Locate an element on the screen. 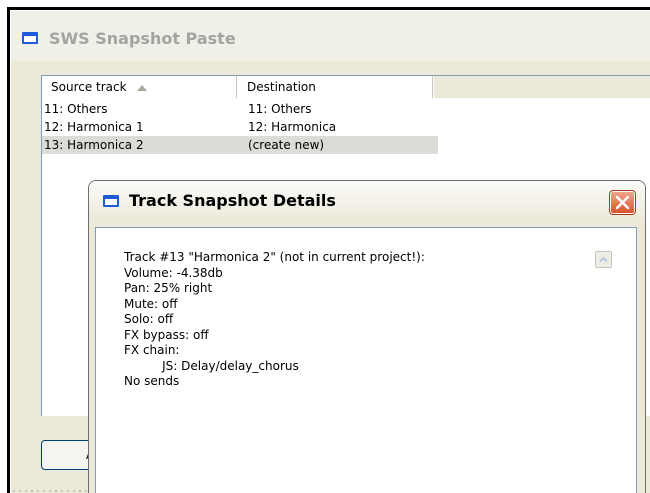 Image resolution: width=650 pixels, height=493 pixels. list-header: Source track Destination is located at coordinates (346, 87).